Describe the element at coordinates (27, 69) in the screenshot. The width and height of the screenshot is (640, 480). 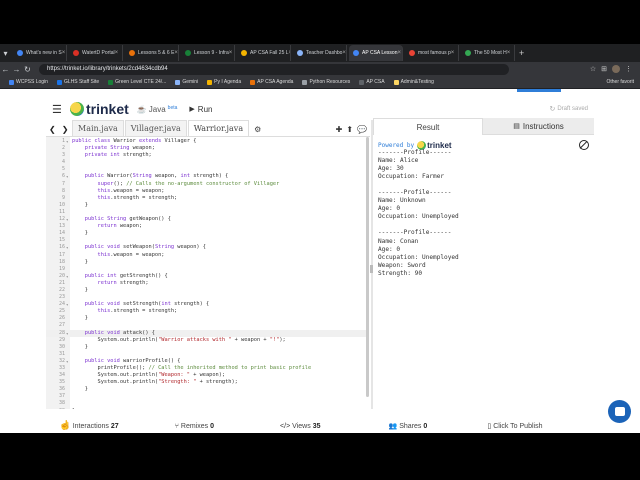
I see `reload-icon: ↻` at that location.